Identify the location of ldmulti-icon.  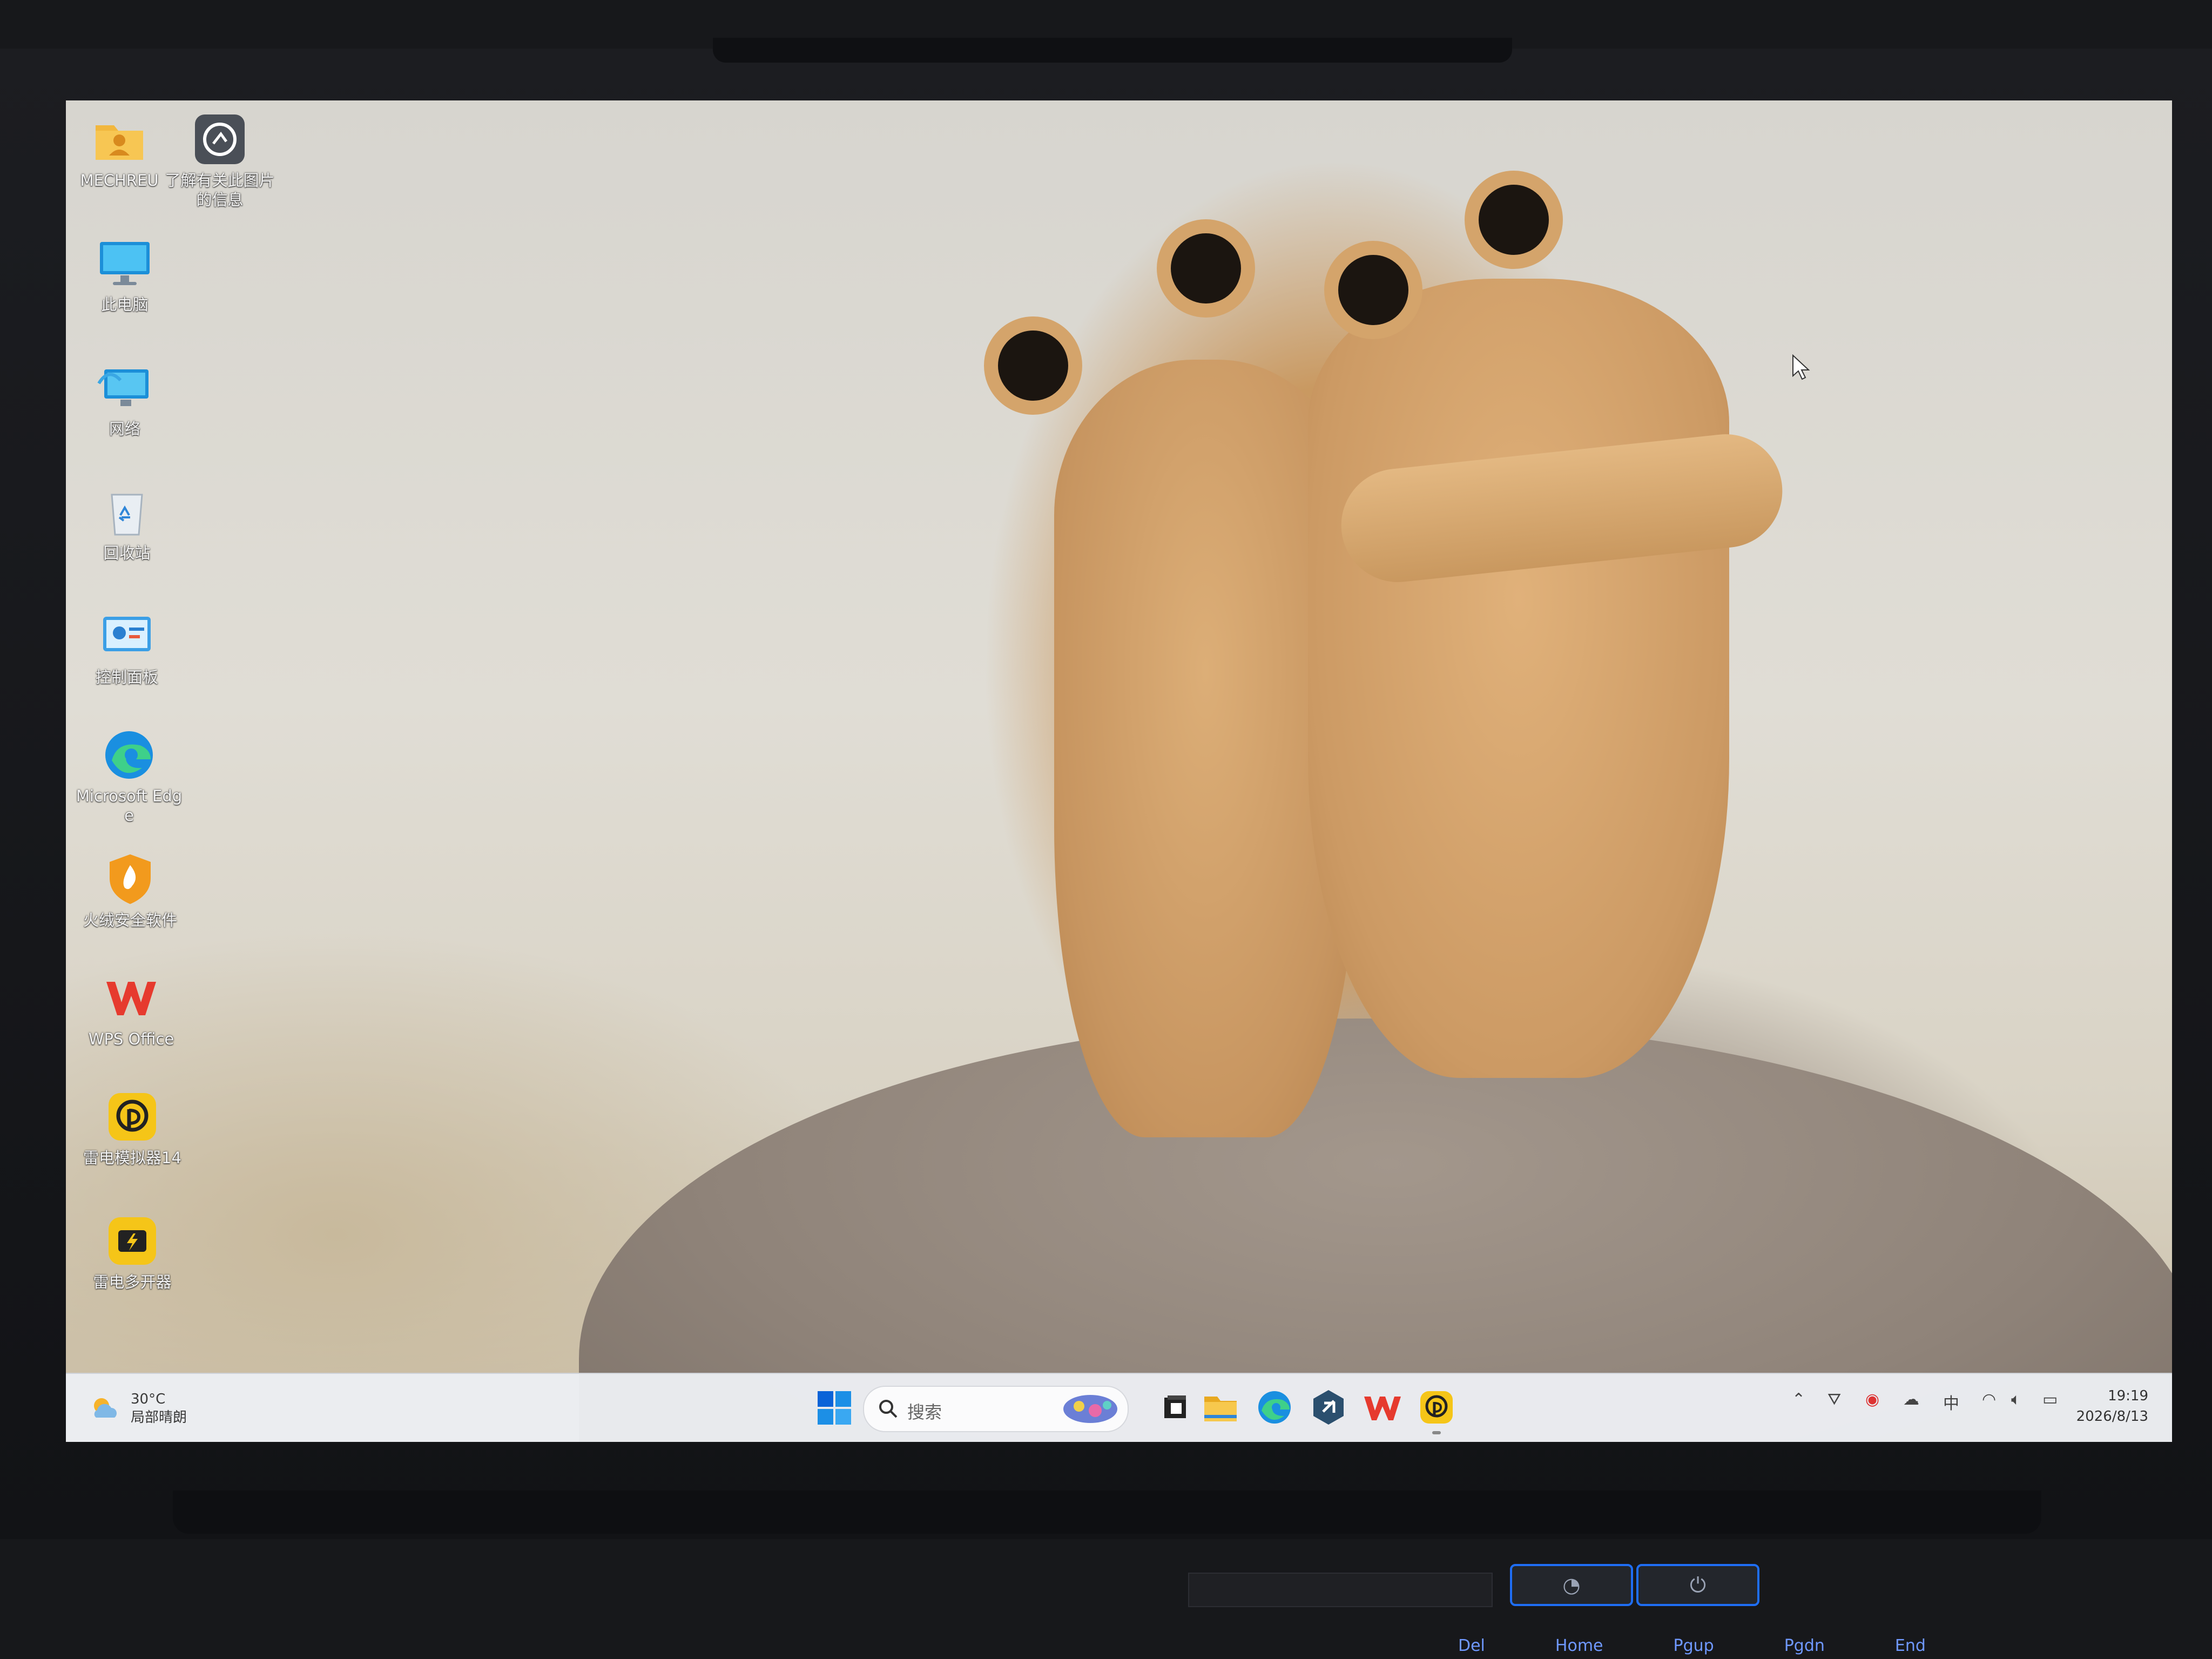
(132, 1241).